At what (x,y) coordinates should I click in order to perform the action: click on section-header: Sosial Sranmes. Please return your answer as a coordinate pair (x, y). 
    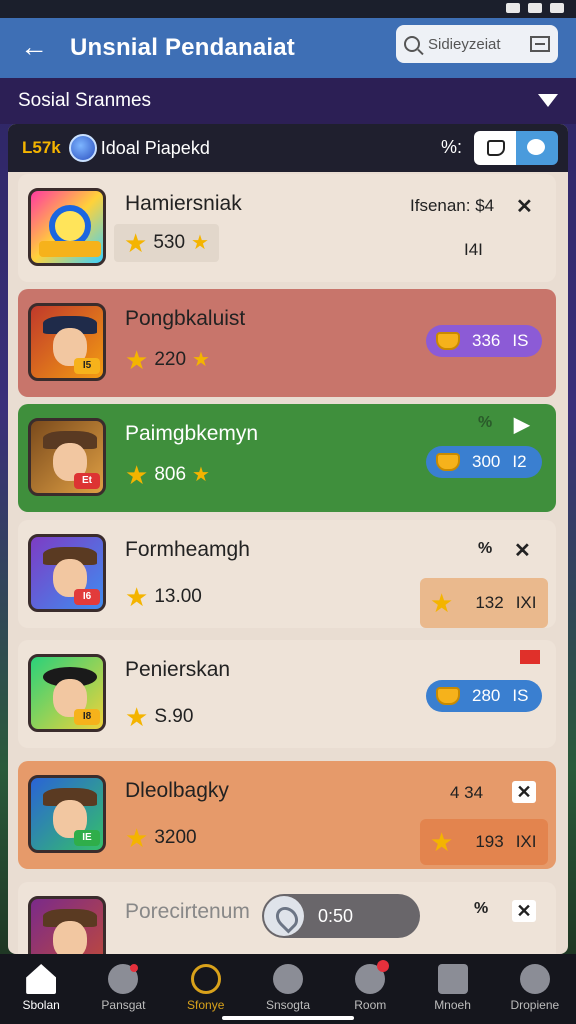
    Looking at the image, I should click on (288, 101).